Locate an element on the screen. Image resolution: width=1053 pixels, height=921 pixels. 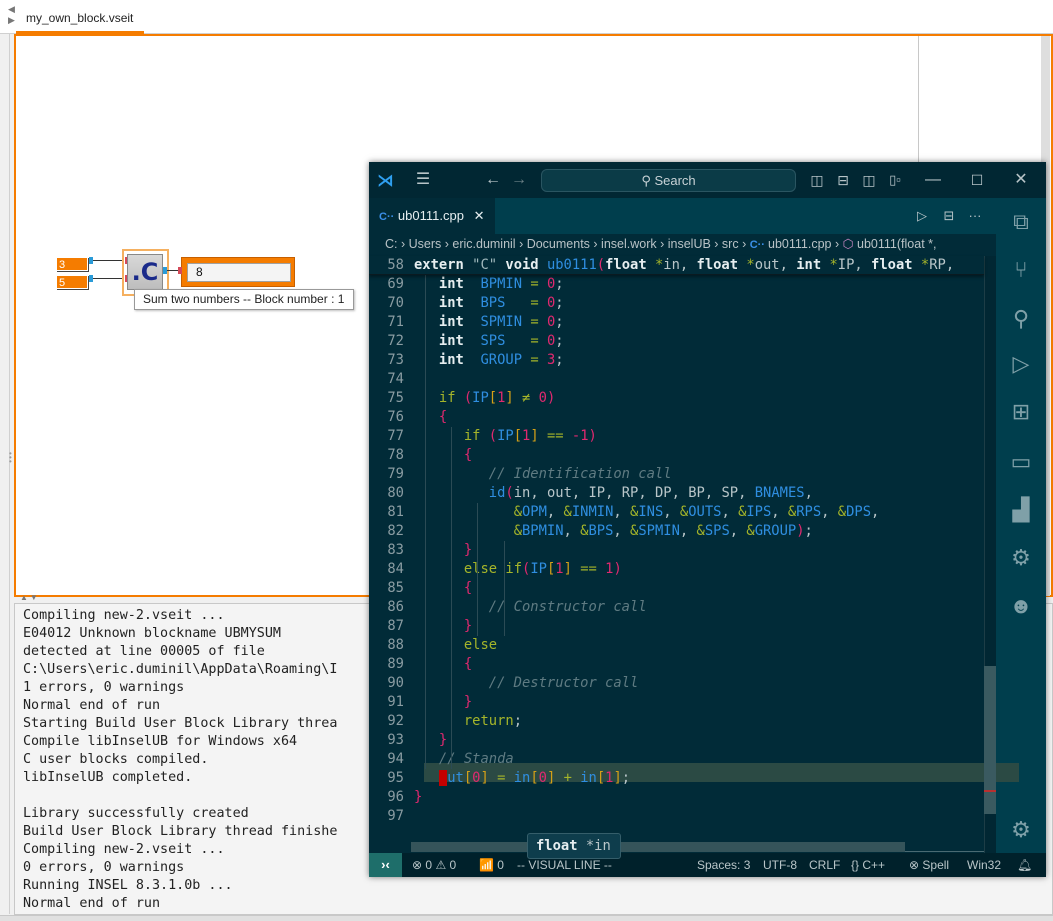
spell-check: ⊗ Spell is located at coordinates (929, 865).